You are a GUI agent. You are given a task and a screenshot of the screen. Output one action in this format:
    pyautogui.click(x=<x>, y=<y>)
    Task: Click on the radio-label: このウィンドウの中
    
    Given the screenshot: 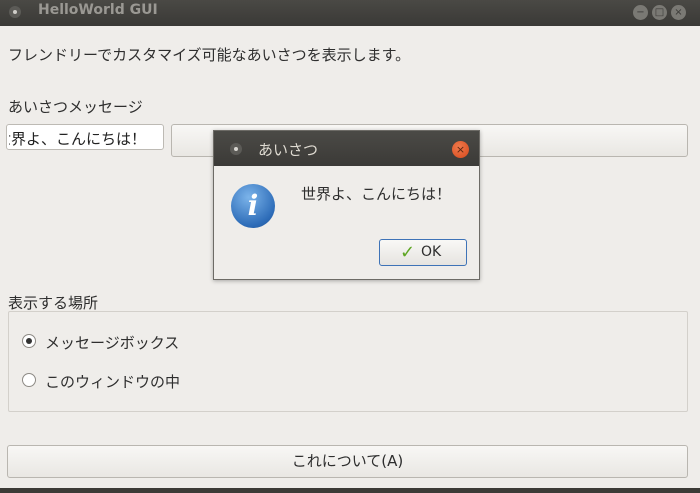 What is the action you would take?
    pyautogui.click(x=113, y=382)
    